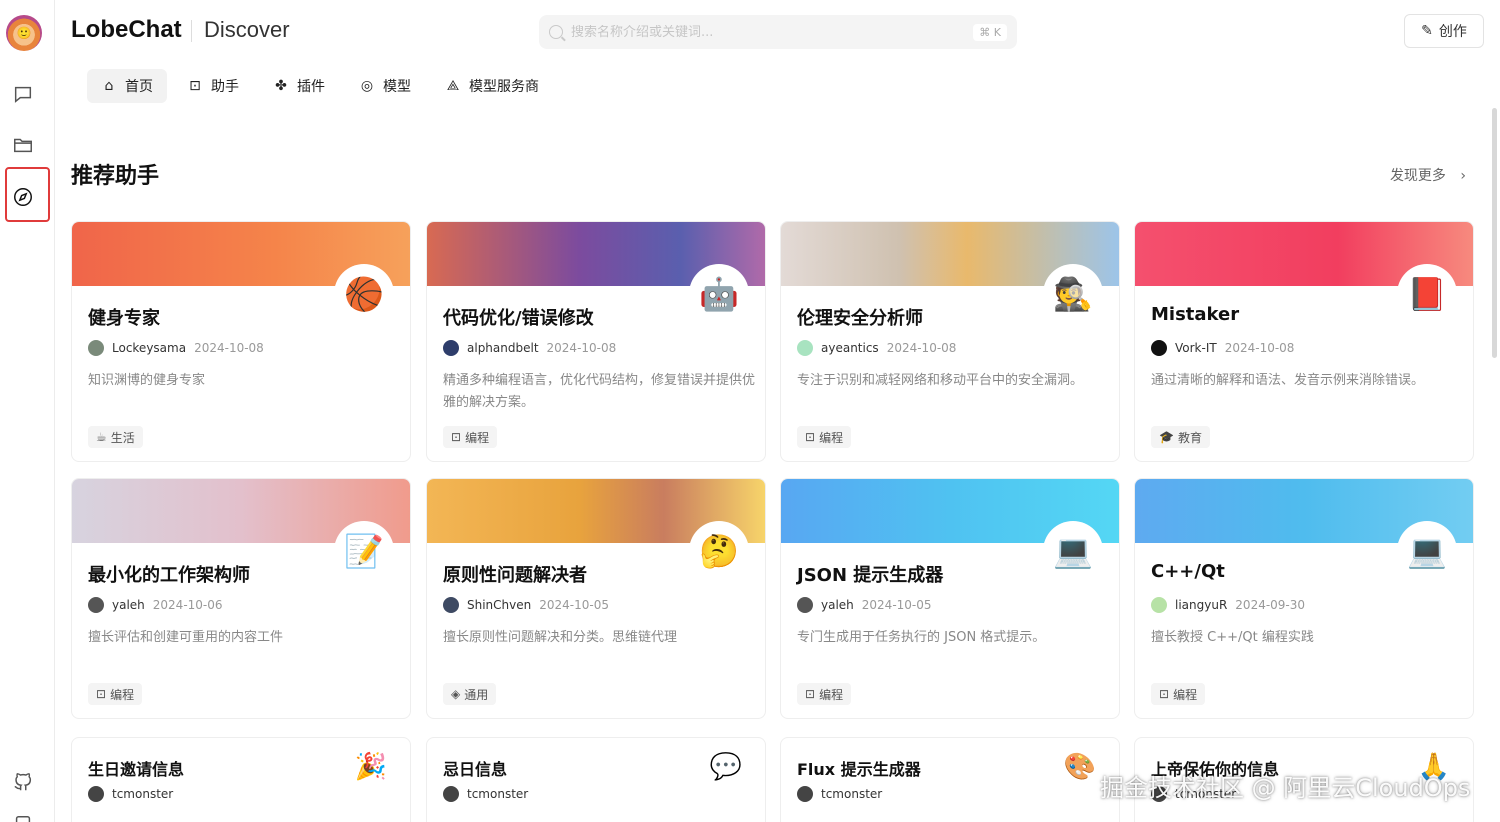  I want to click on tag-label: 教育, so click(1189, 437).